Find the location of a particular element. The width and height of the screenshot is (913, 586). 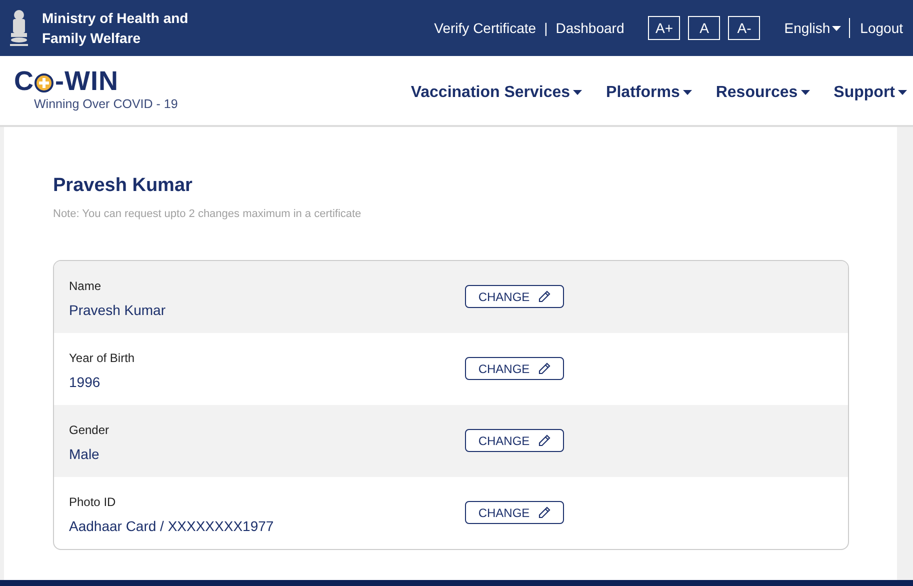

nav-menu: Support is located at coordinates (870, 92).